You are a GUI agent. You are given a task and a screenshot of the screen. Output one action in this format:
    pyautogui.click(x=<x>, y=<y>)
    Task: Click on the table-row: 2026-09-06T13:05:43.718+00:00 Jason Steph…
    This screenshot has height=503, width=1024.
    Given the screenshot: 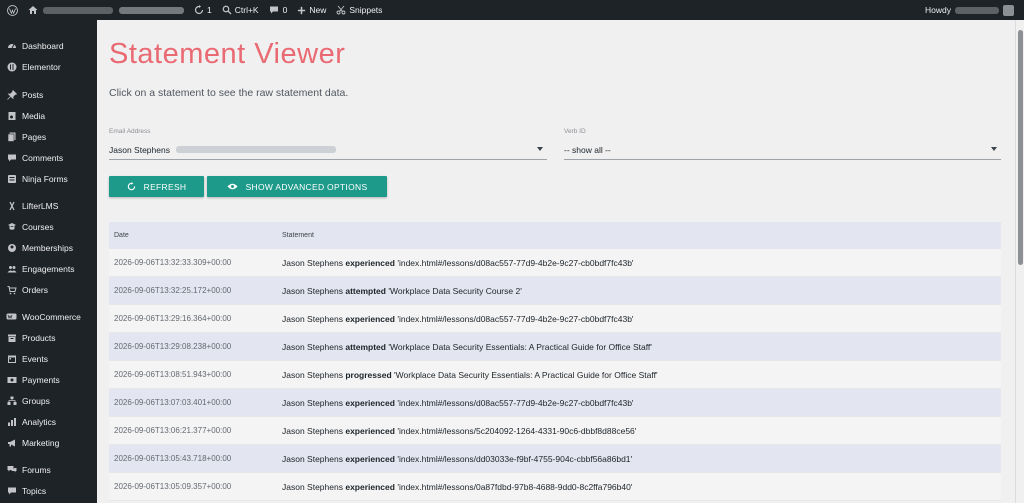 What is the action you would take?
    pyautogui.click(x=555, y=459)
    